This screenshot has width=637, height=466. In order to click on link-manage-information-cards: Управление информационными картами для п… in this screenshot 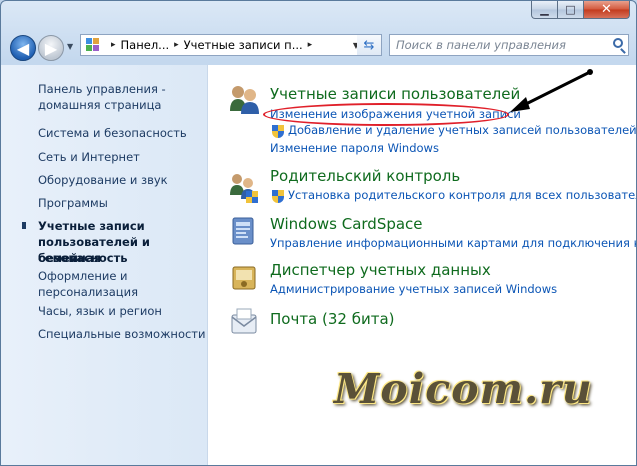, I will do `click(453, 243)`.